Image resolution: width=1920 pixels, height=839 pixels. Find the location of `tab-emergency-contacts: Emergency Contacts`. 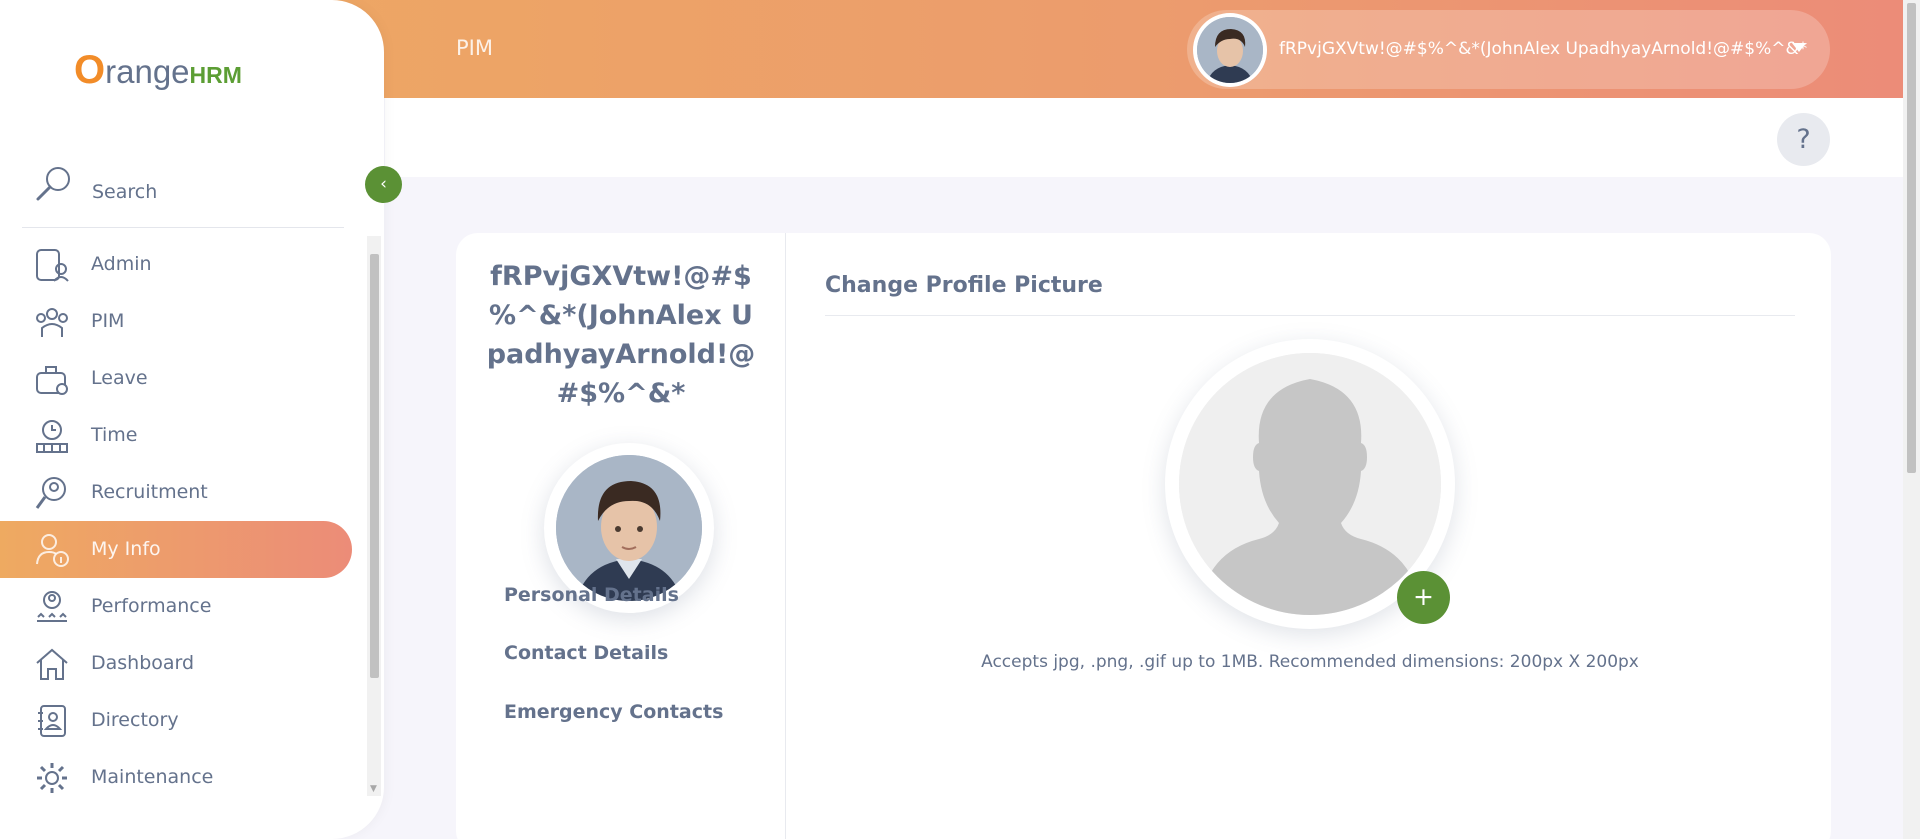

tab-emergency-contacts: Emergency Contacts is located at coordinates (613, 712).